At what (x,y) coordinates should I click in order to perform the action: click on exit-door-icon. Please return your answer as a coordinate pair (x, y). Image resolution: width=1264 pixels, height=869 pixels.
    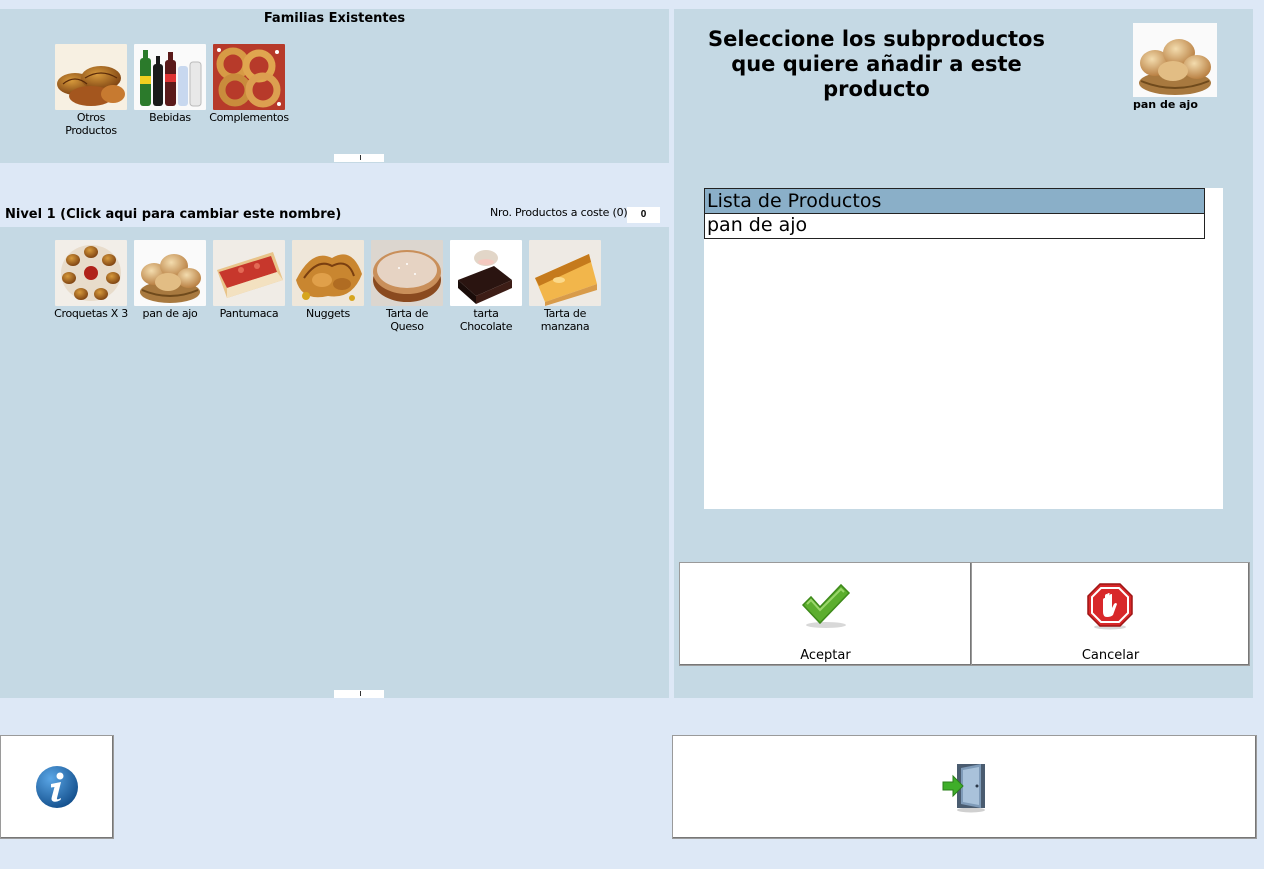
    Looking at the image, I should click on (963, 788).